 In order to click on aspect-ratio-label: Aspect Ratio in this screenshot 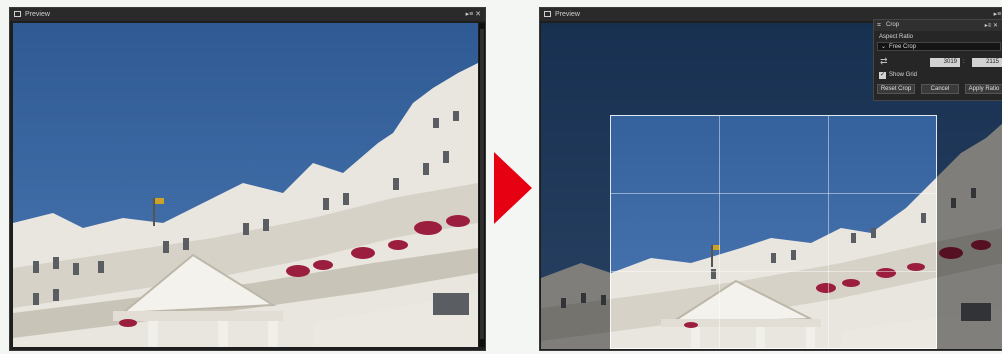, I will do `click(896, 37)`.